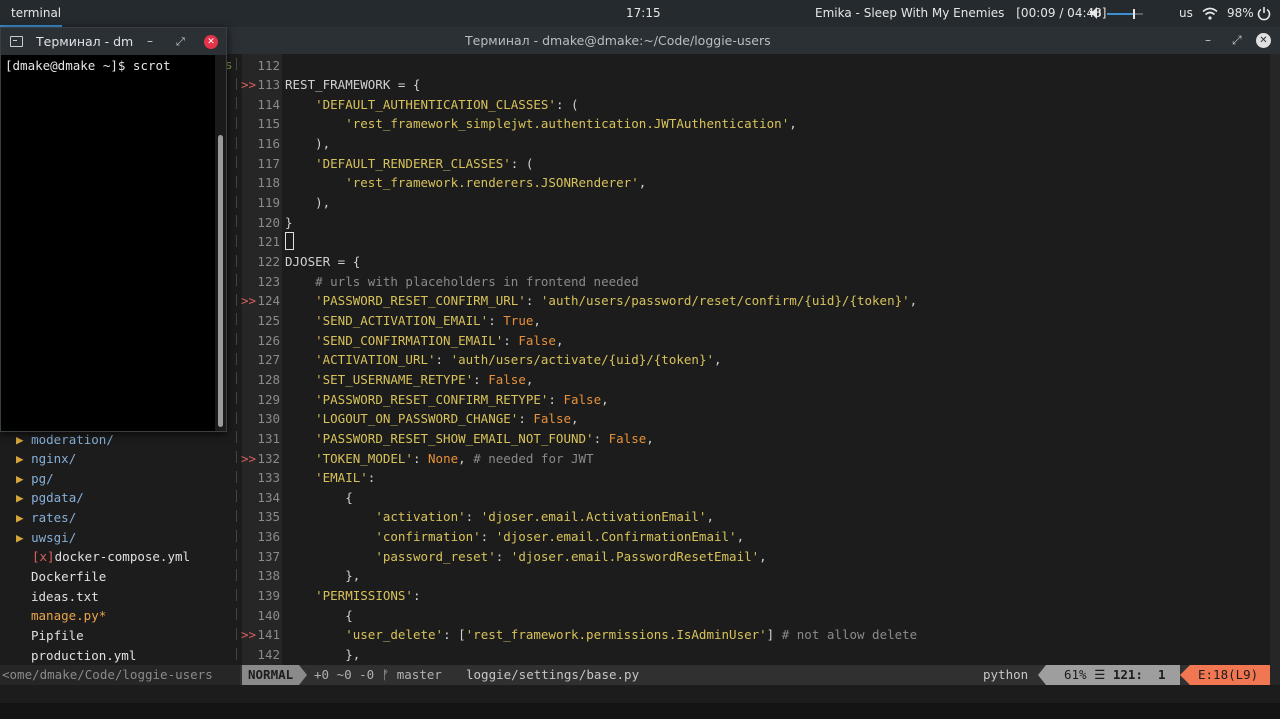 The height and width of the screenshot is (719, 1280). I want to click on line-number: 136, so click(268, 537).